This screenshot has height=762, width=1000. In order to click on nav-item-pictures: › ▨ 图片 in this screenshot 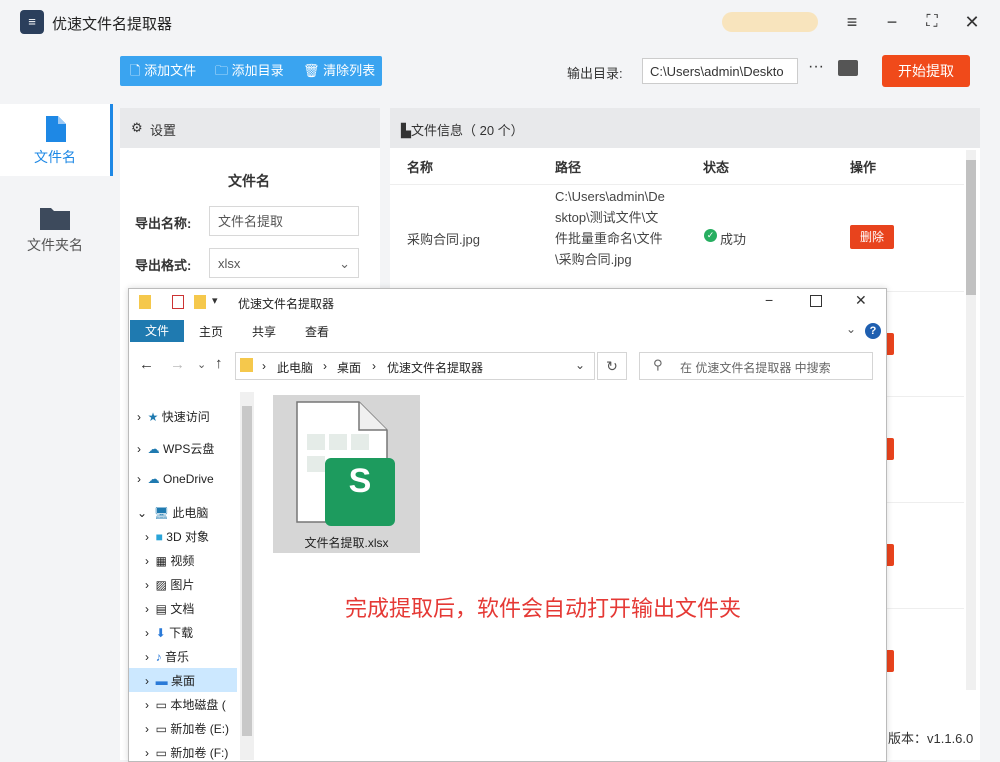, I will do `click(169, 584)`.